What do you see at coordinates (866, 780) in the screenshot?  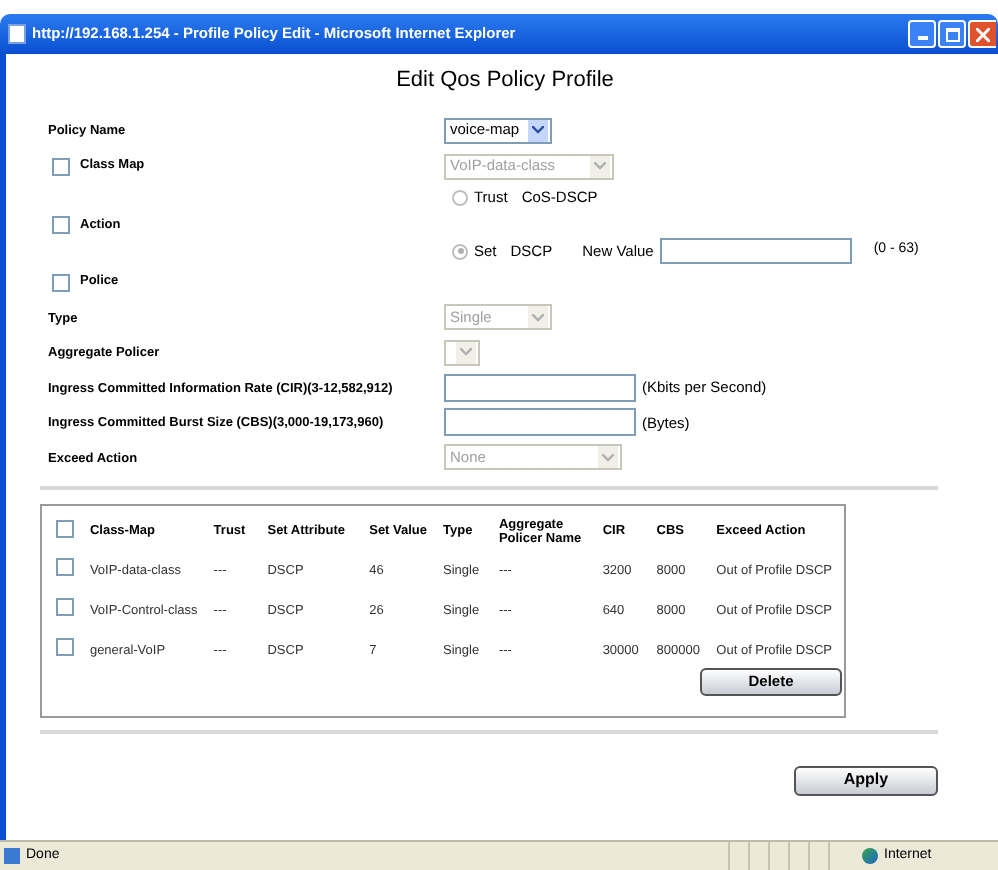 I see `apply-button: Apply` at bounding box center [866, 780].